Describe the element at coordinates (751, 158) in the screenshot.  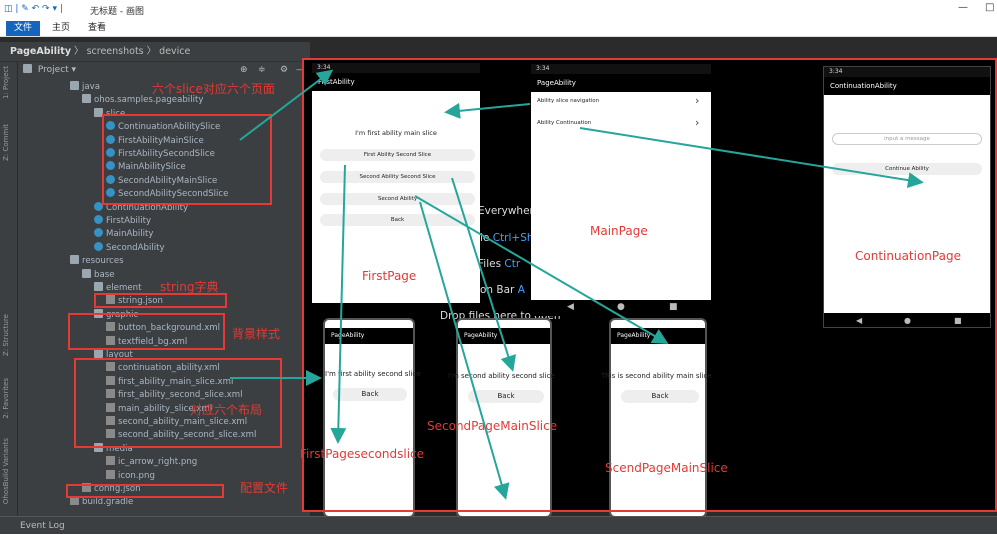
I see `arrow-main-to-continuation` at that location.